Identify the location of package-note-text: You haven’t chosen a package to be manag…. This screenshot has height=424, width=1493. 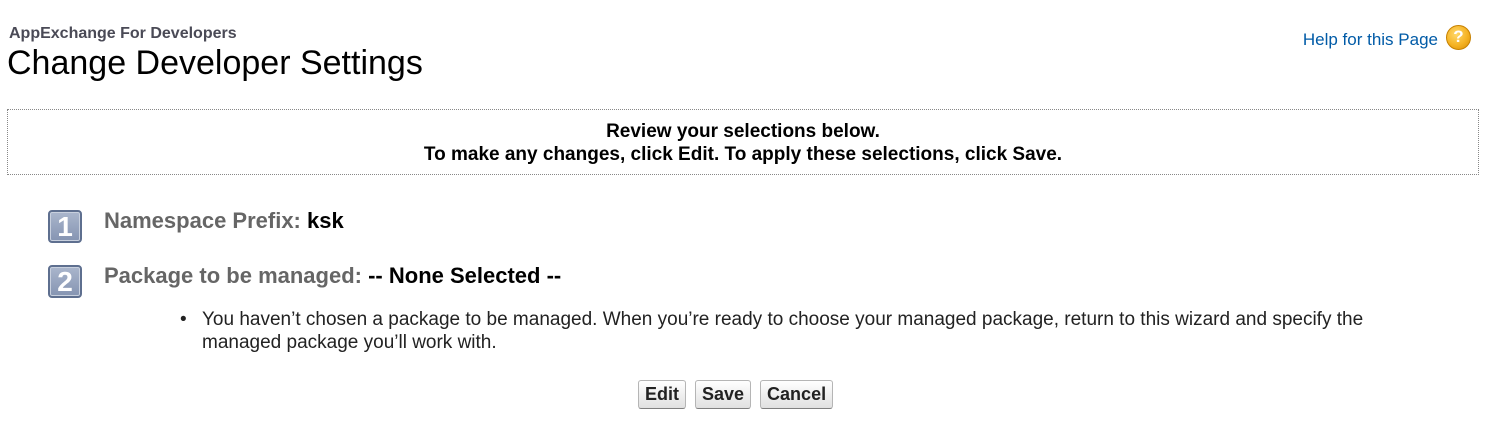
(783, 331).